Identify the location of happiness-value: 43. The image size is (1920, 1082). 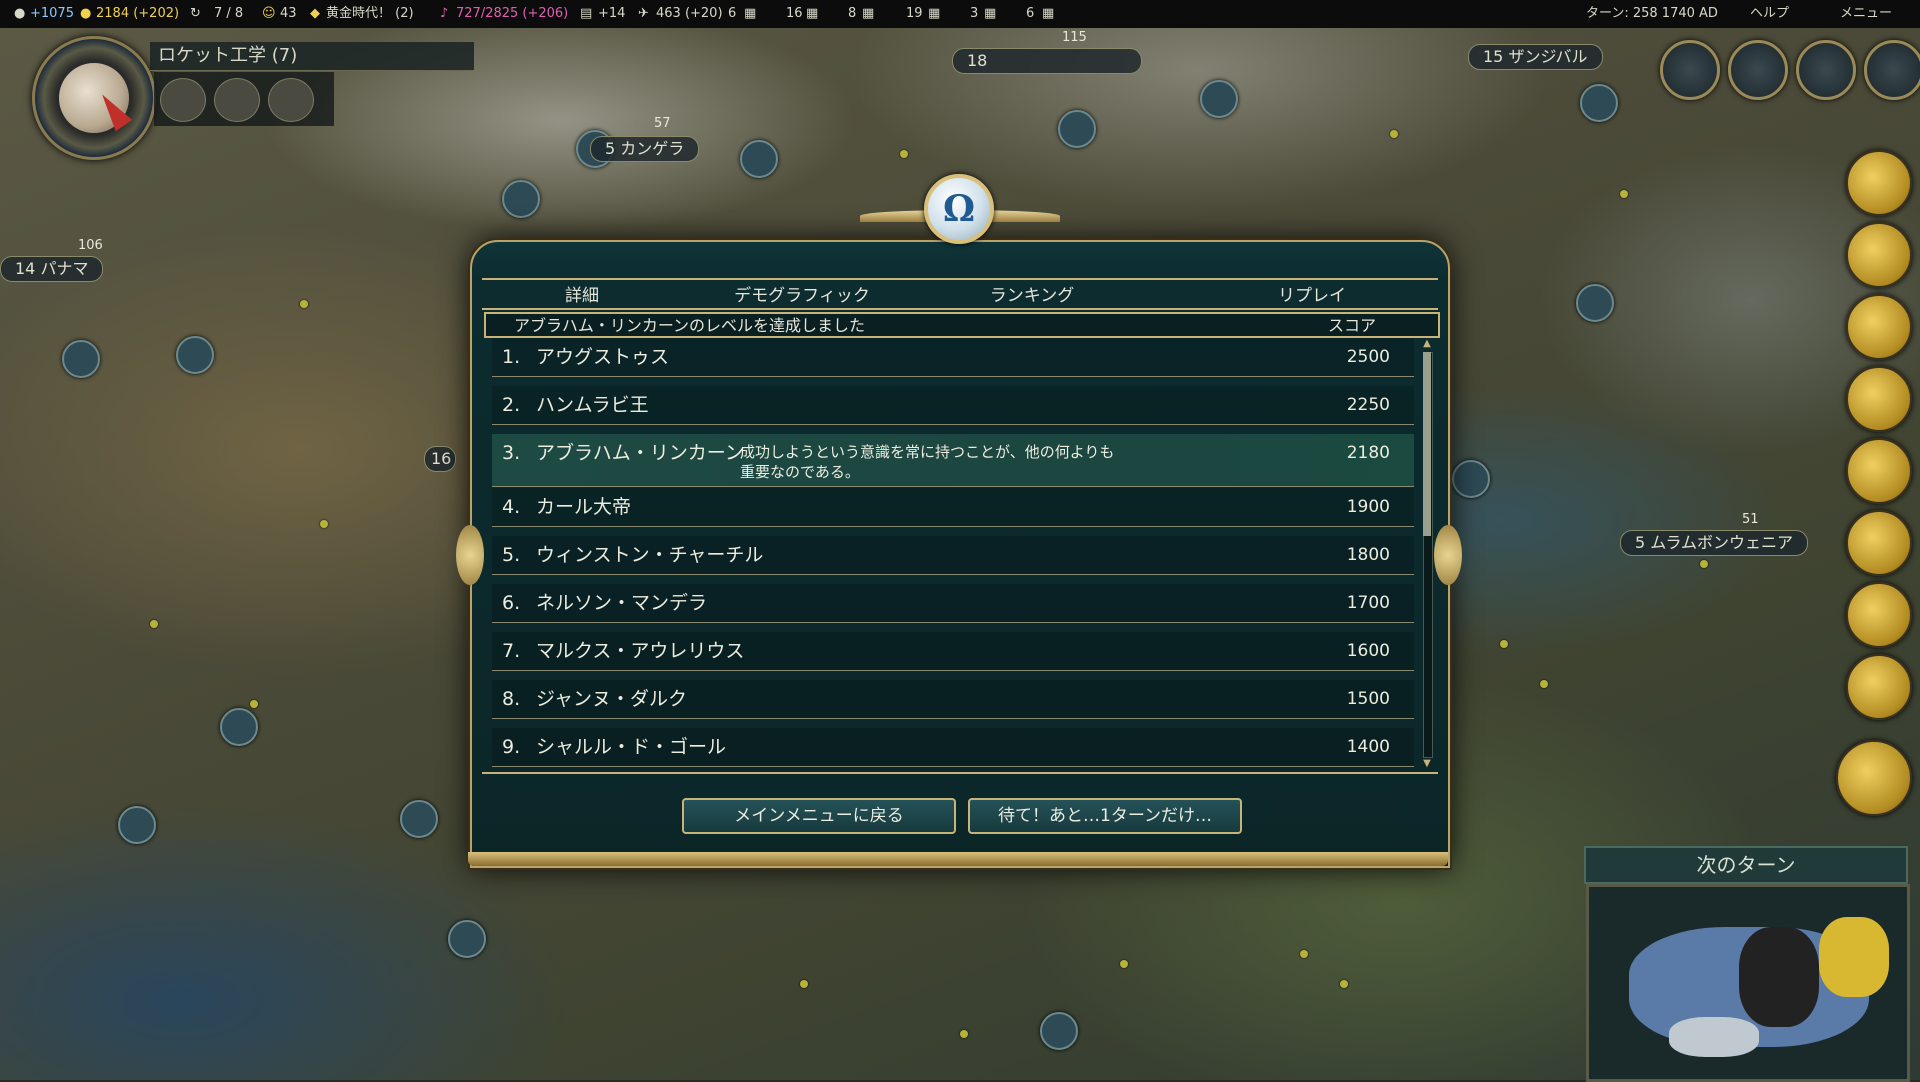
(288, 14).